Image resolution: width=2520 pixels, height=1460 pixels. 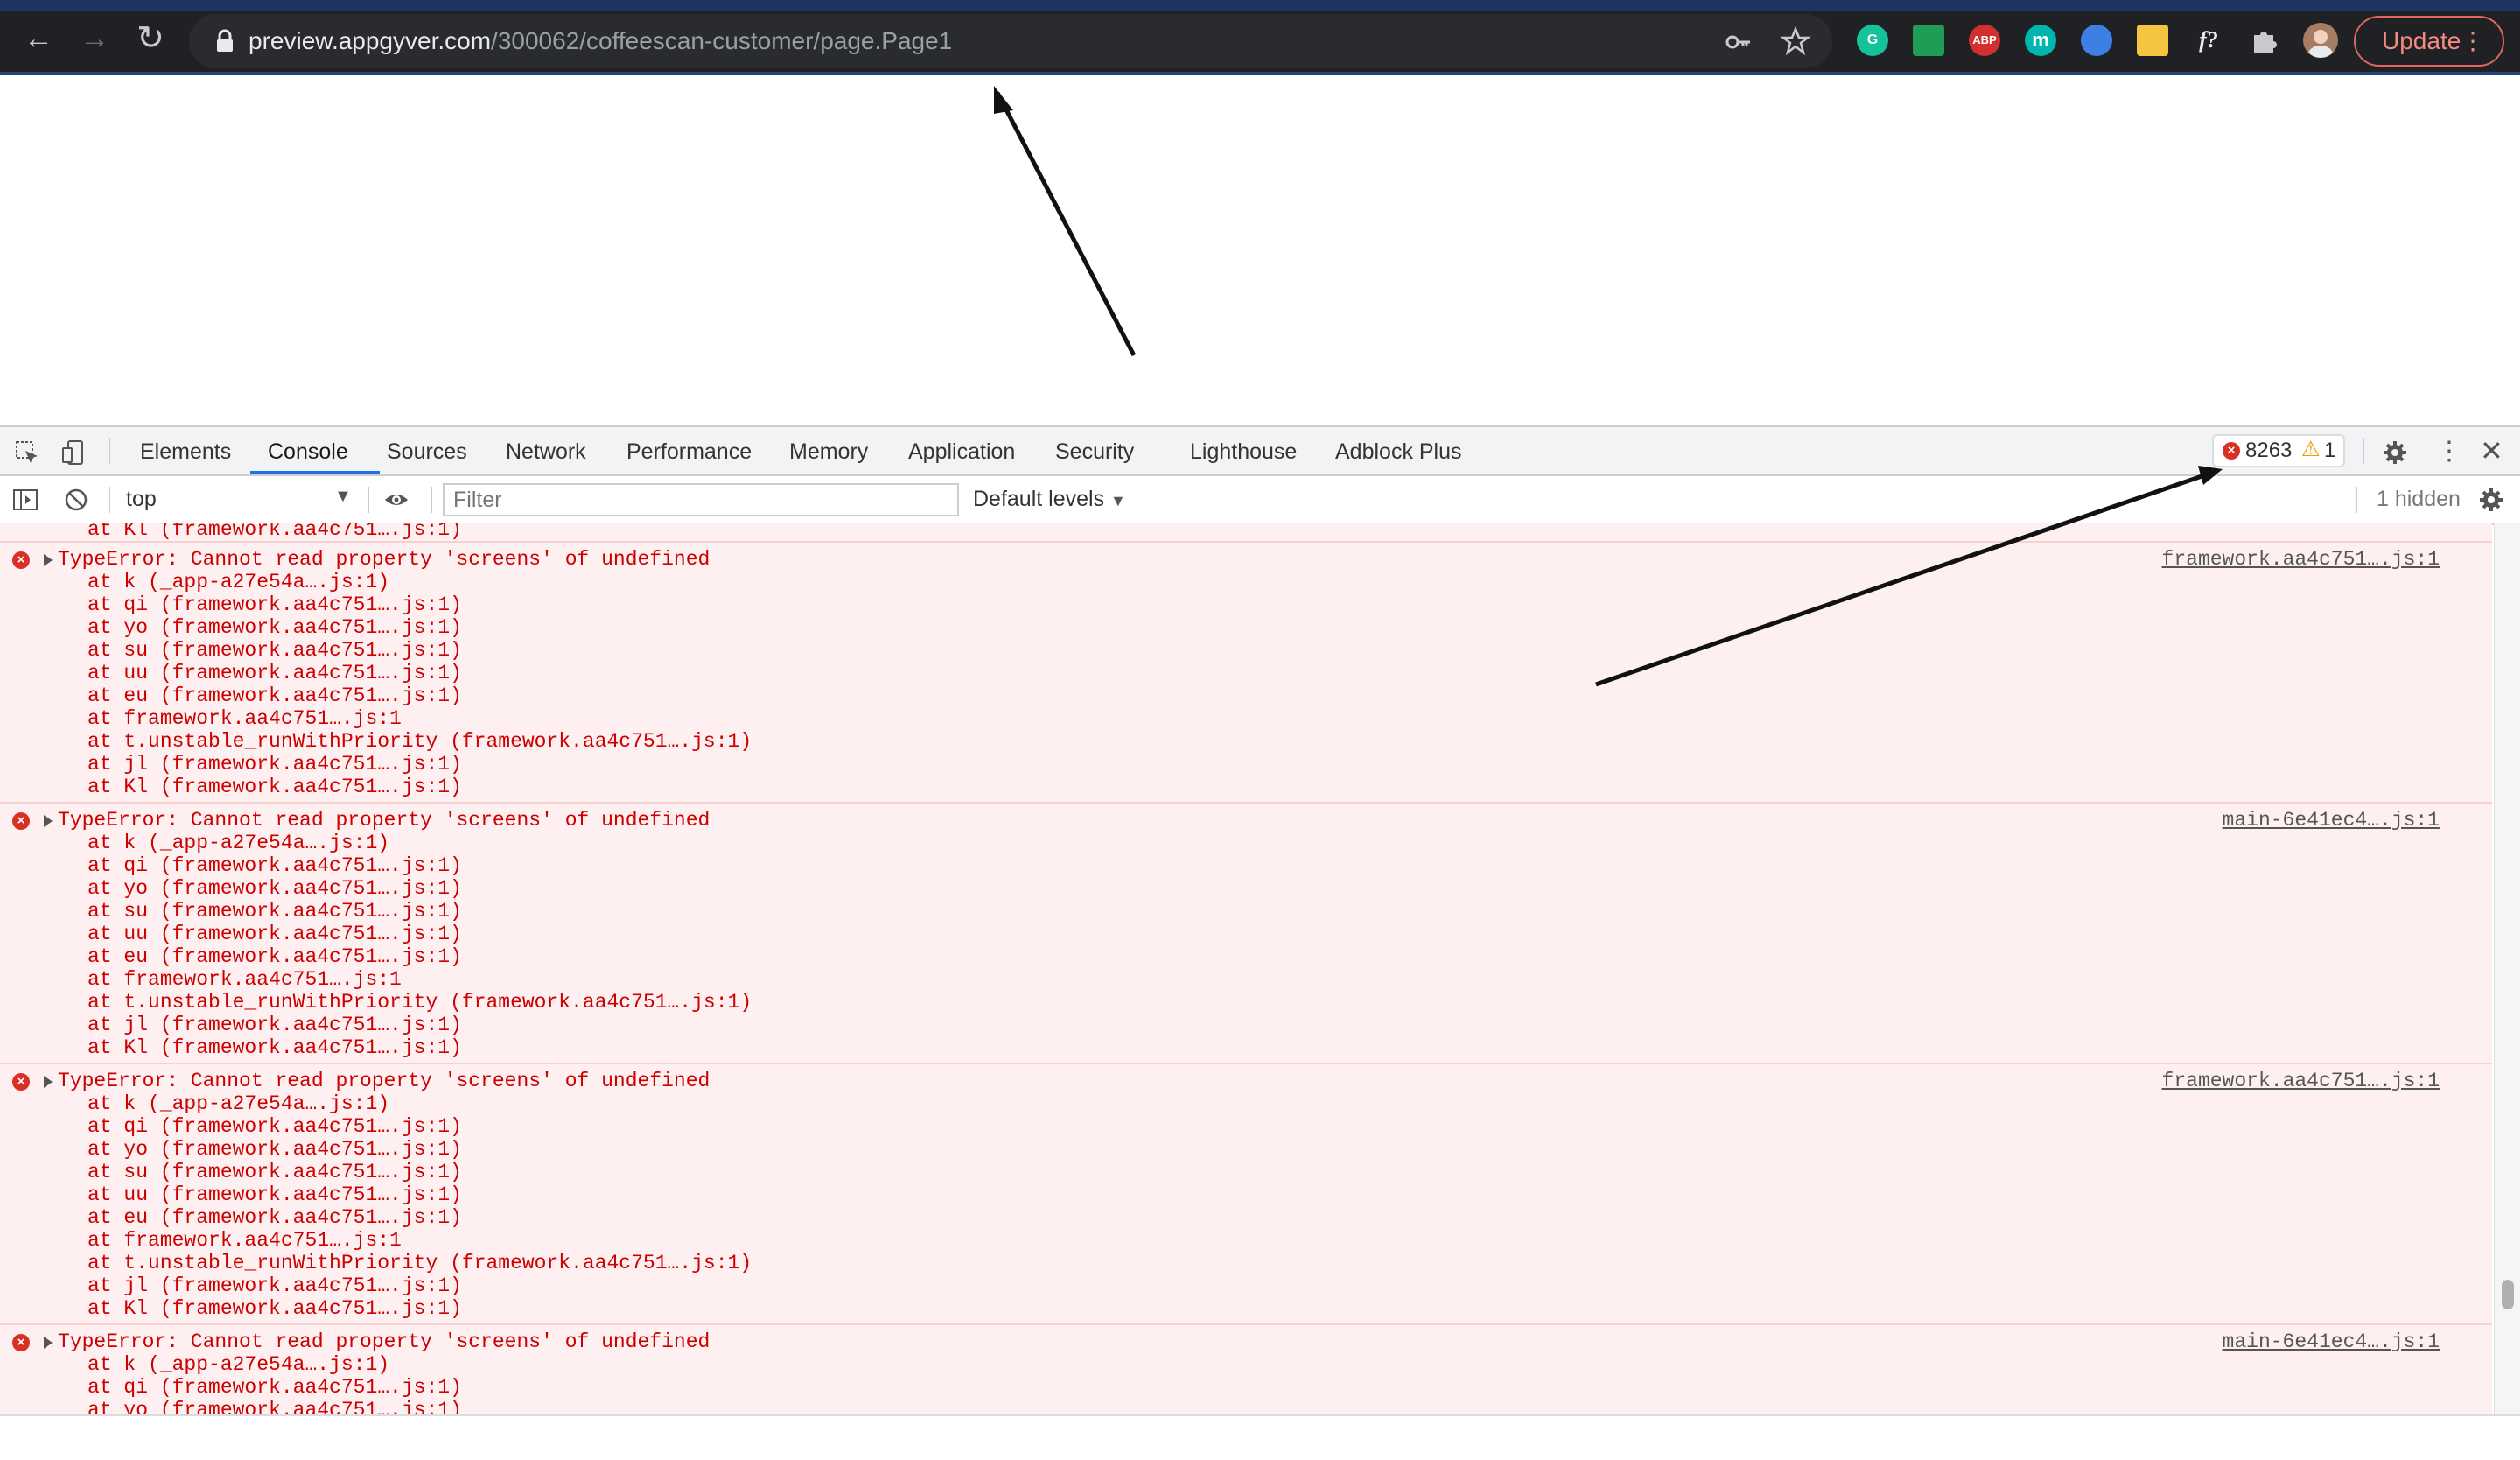 I want to click on scrollbar-thumb, so click(x=2508, y=1294).